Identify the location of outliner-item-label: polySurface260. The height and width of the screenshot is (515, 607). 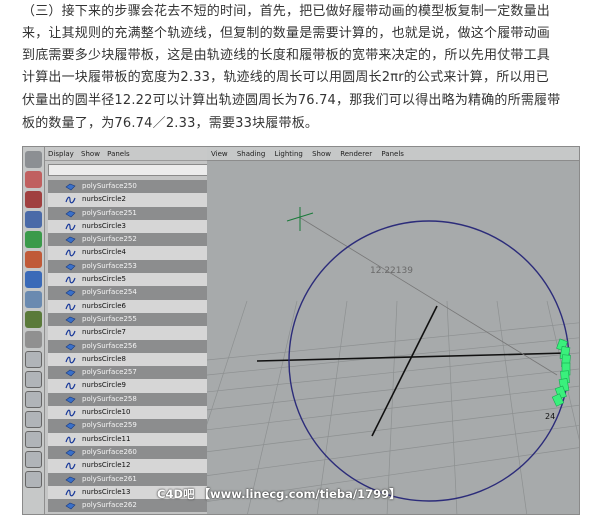
(109, 451).